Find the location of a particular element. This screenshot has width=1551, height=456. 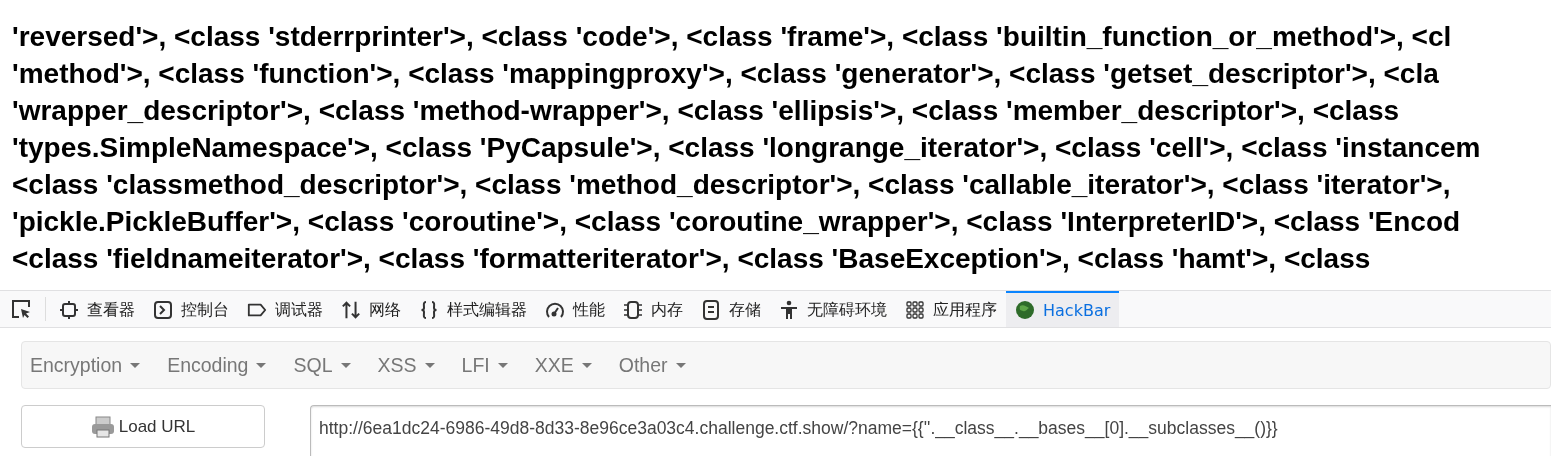

devtools-tab: 控制台 is located at coordinates (191, 309).